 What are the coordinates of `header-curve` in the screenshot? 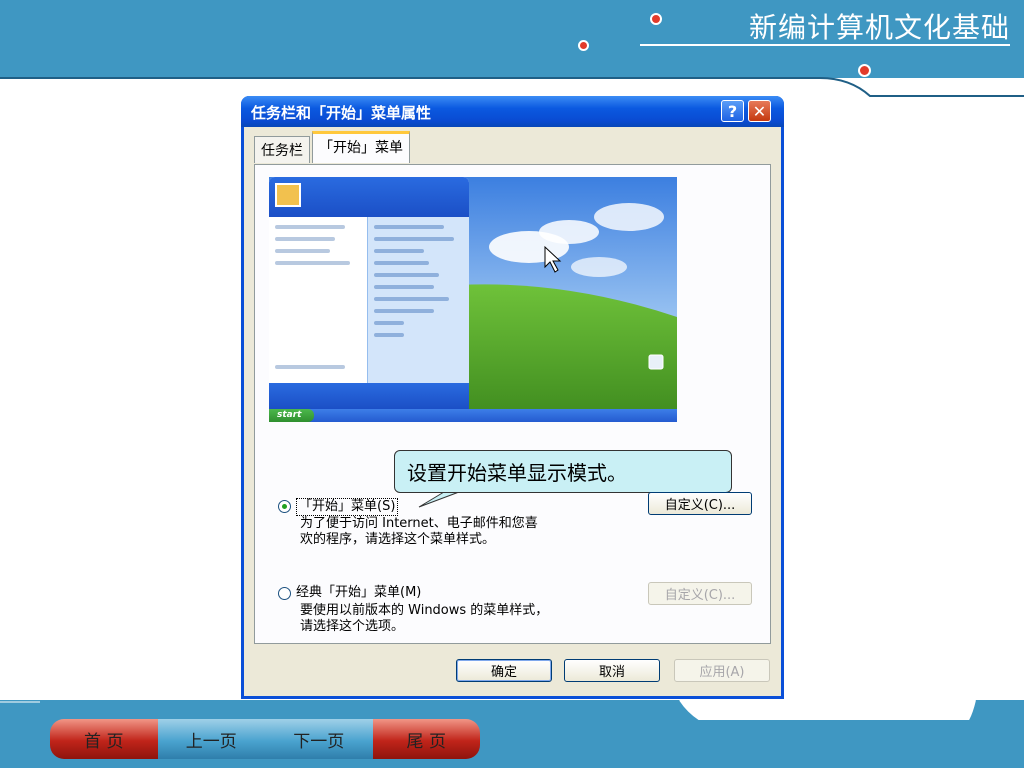 It's located at (512, 87).